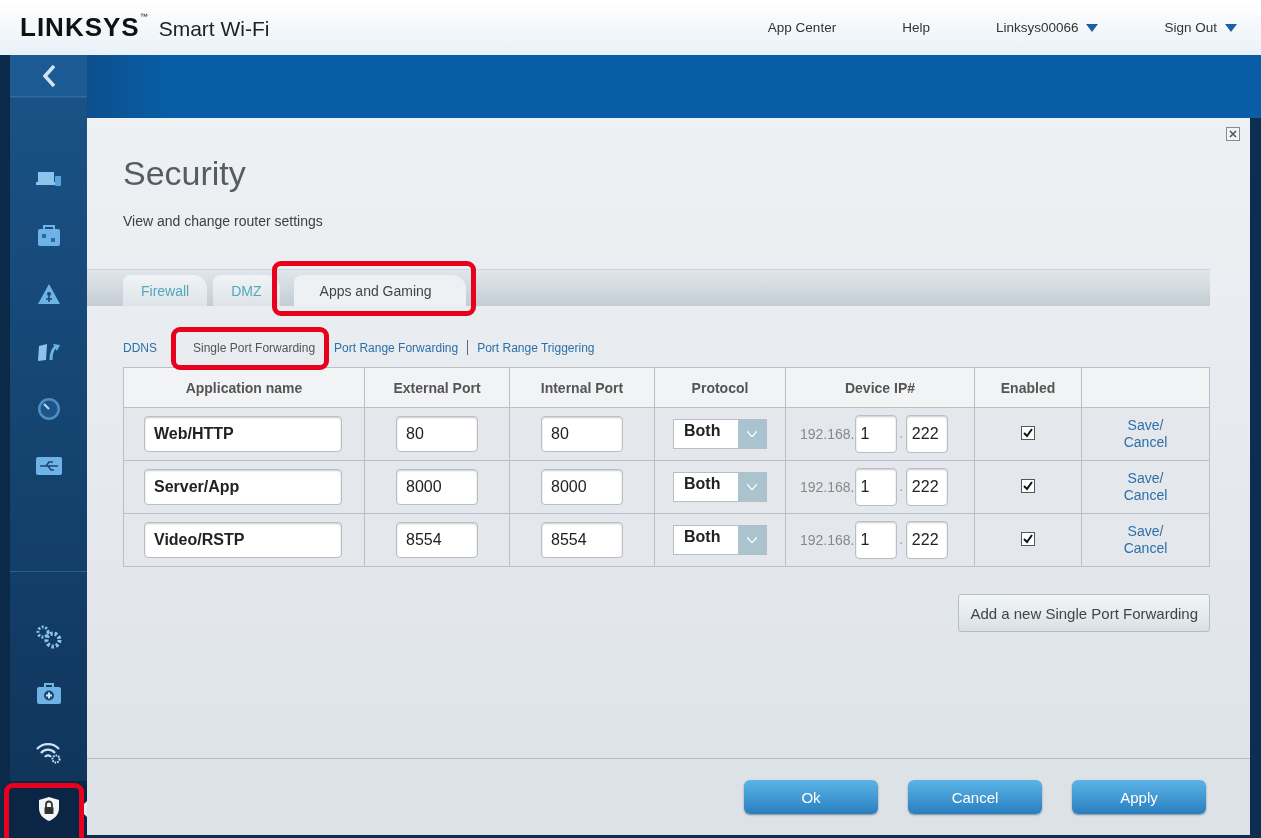 The width and height of the screenshot is (1261, 838). I want to click on usb-icon, so click(48, 466).